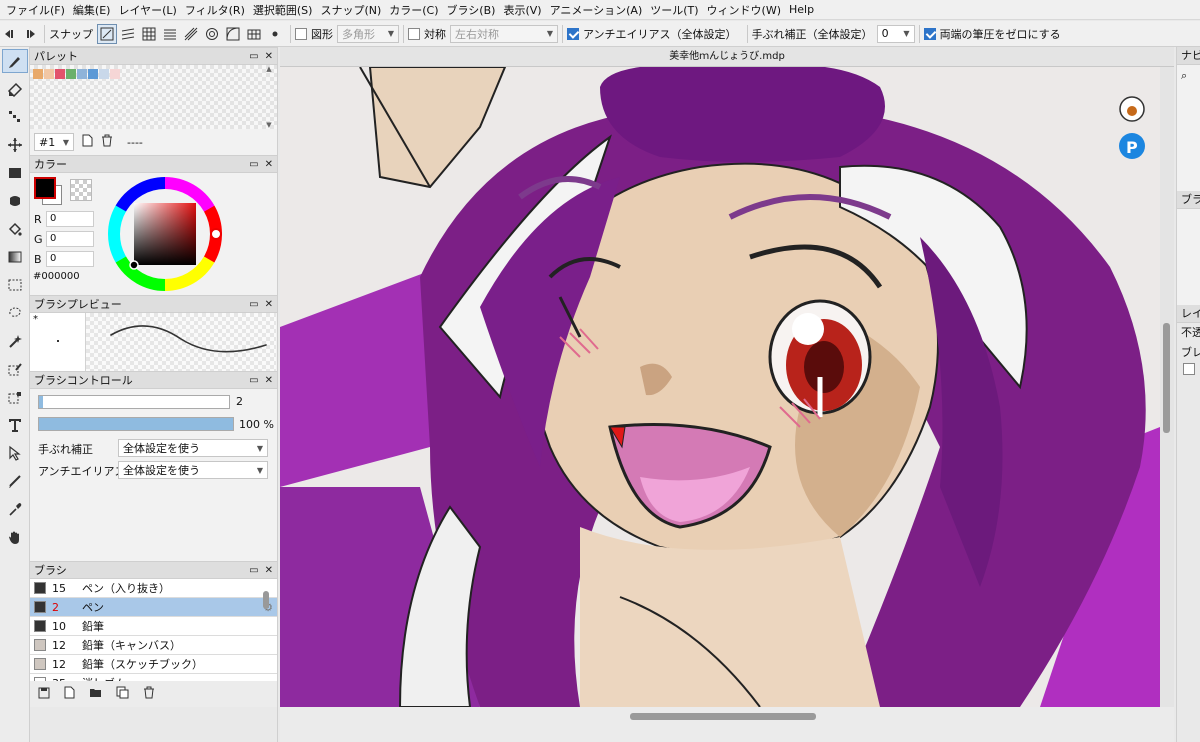 The height and width of the screenshot is (742, 1200). What do you see at coordinates (723, 716) in the screenshot?
I see `horizontal-scroll-thumb` at bounding box center [723, 716].